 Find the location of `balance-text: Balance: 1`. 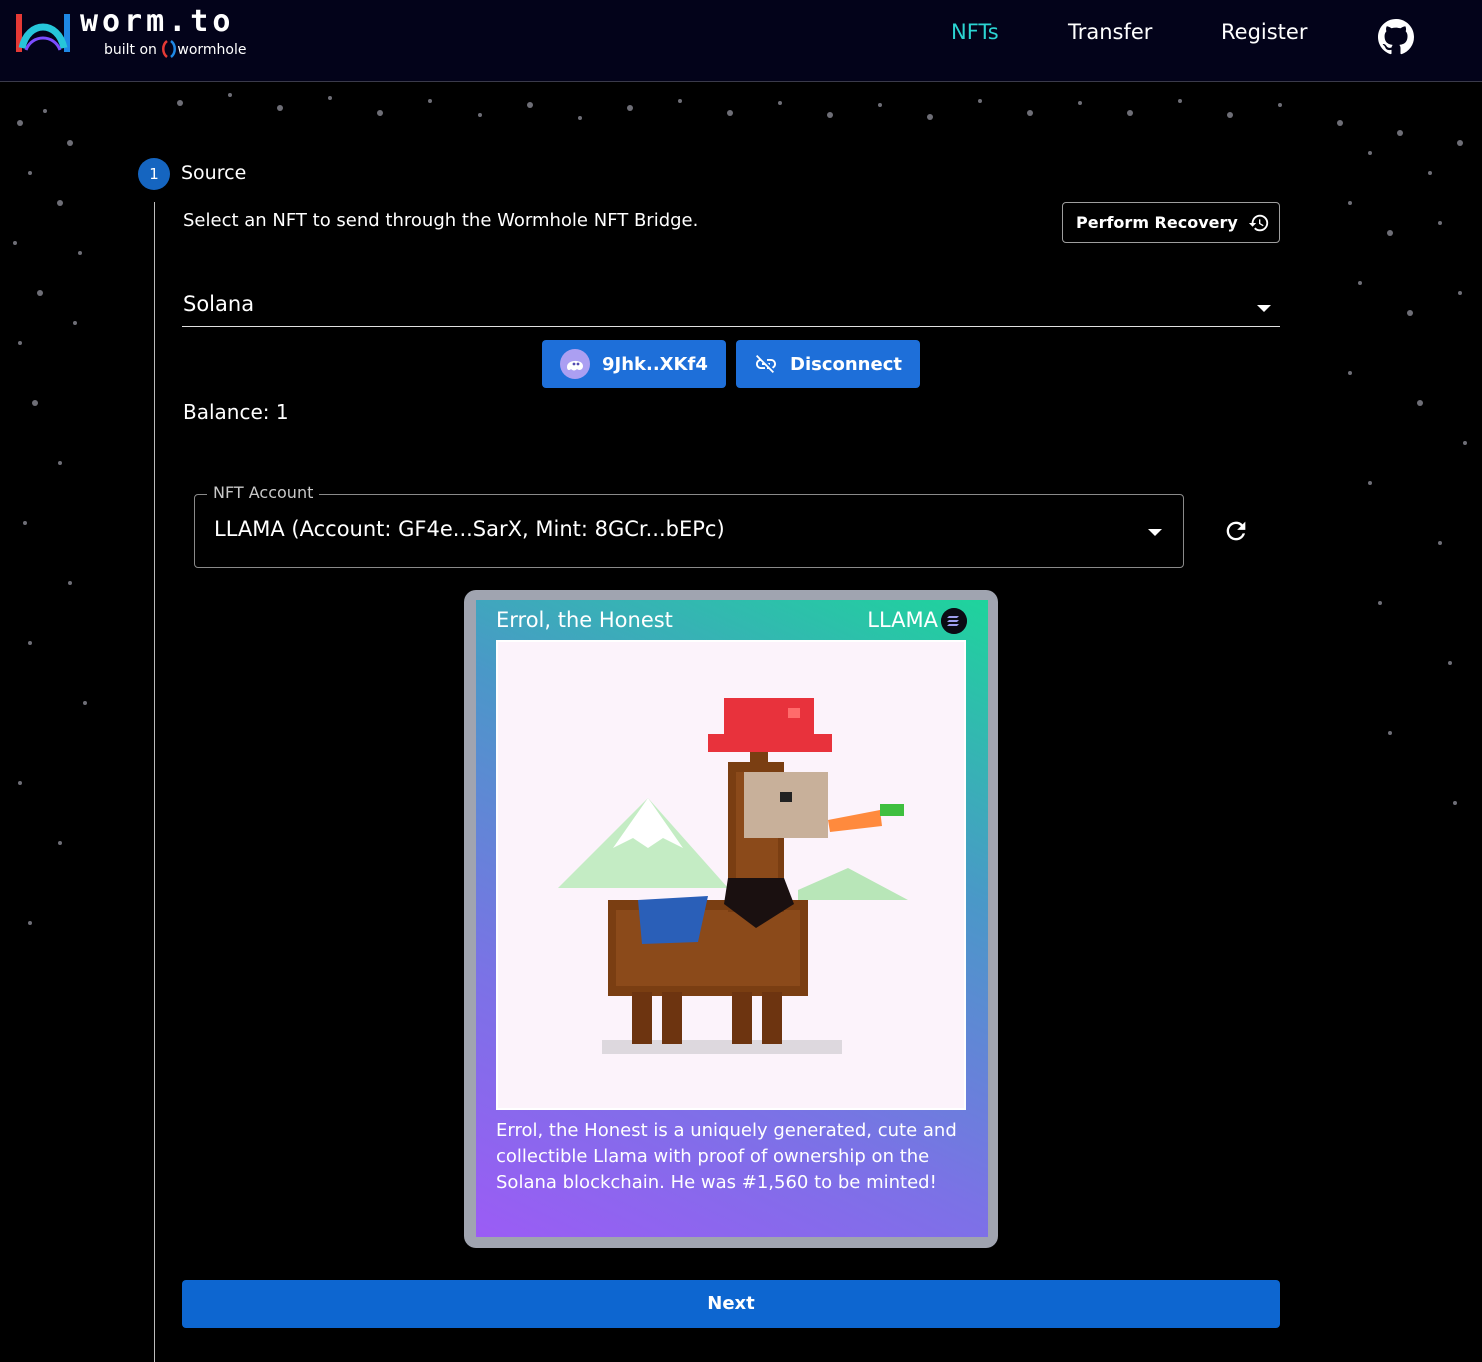

balance-text: Balance: 1 is located at coordinates (236, 412).